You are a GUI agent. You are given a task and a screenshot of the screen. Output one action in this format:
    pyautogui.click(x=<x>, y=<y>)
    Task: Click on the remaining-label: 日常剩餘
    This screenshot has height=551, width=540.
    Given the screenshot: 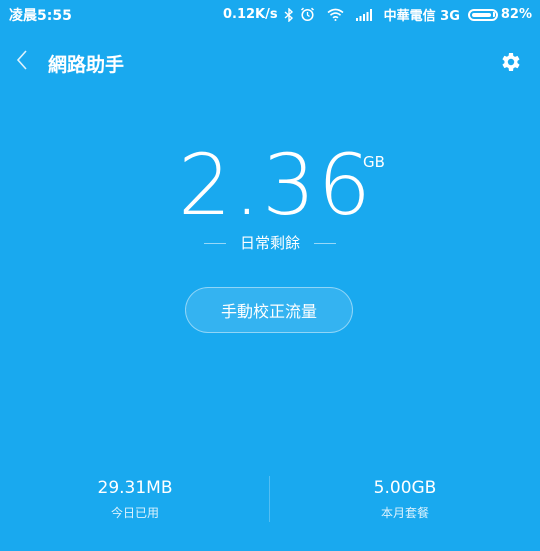 What is the action you would take?
    pyautogui.click(x=269, y=243)
    